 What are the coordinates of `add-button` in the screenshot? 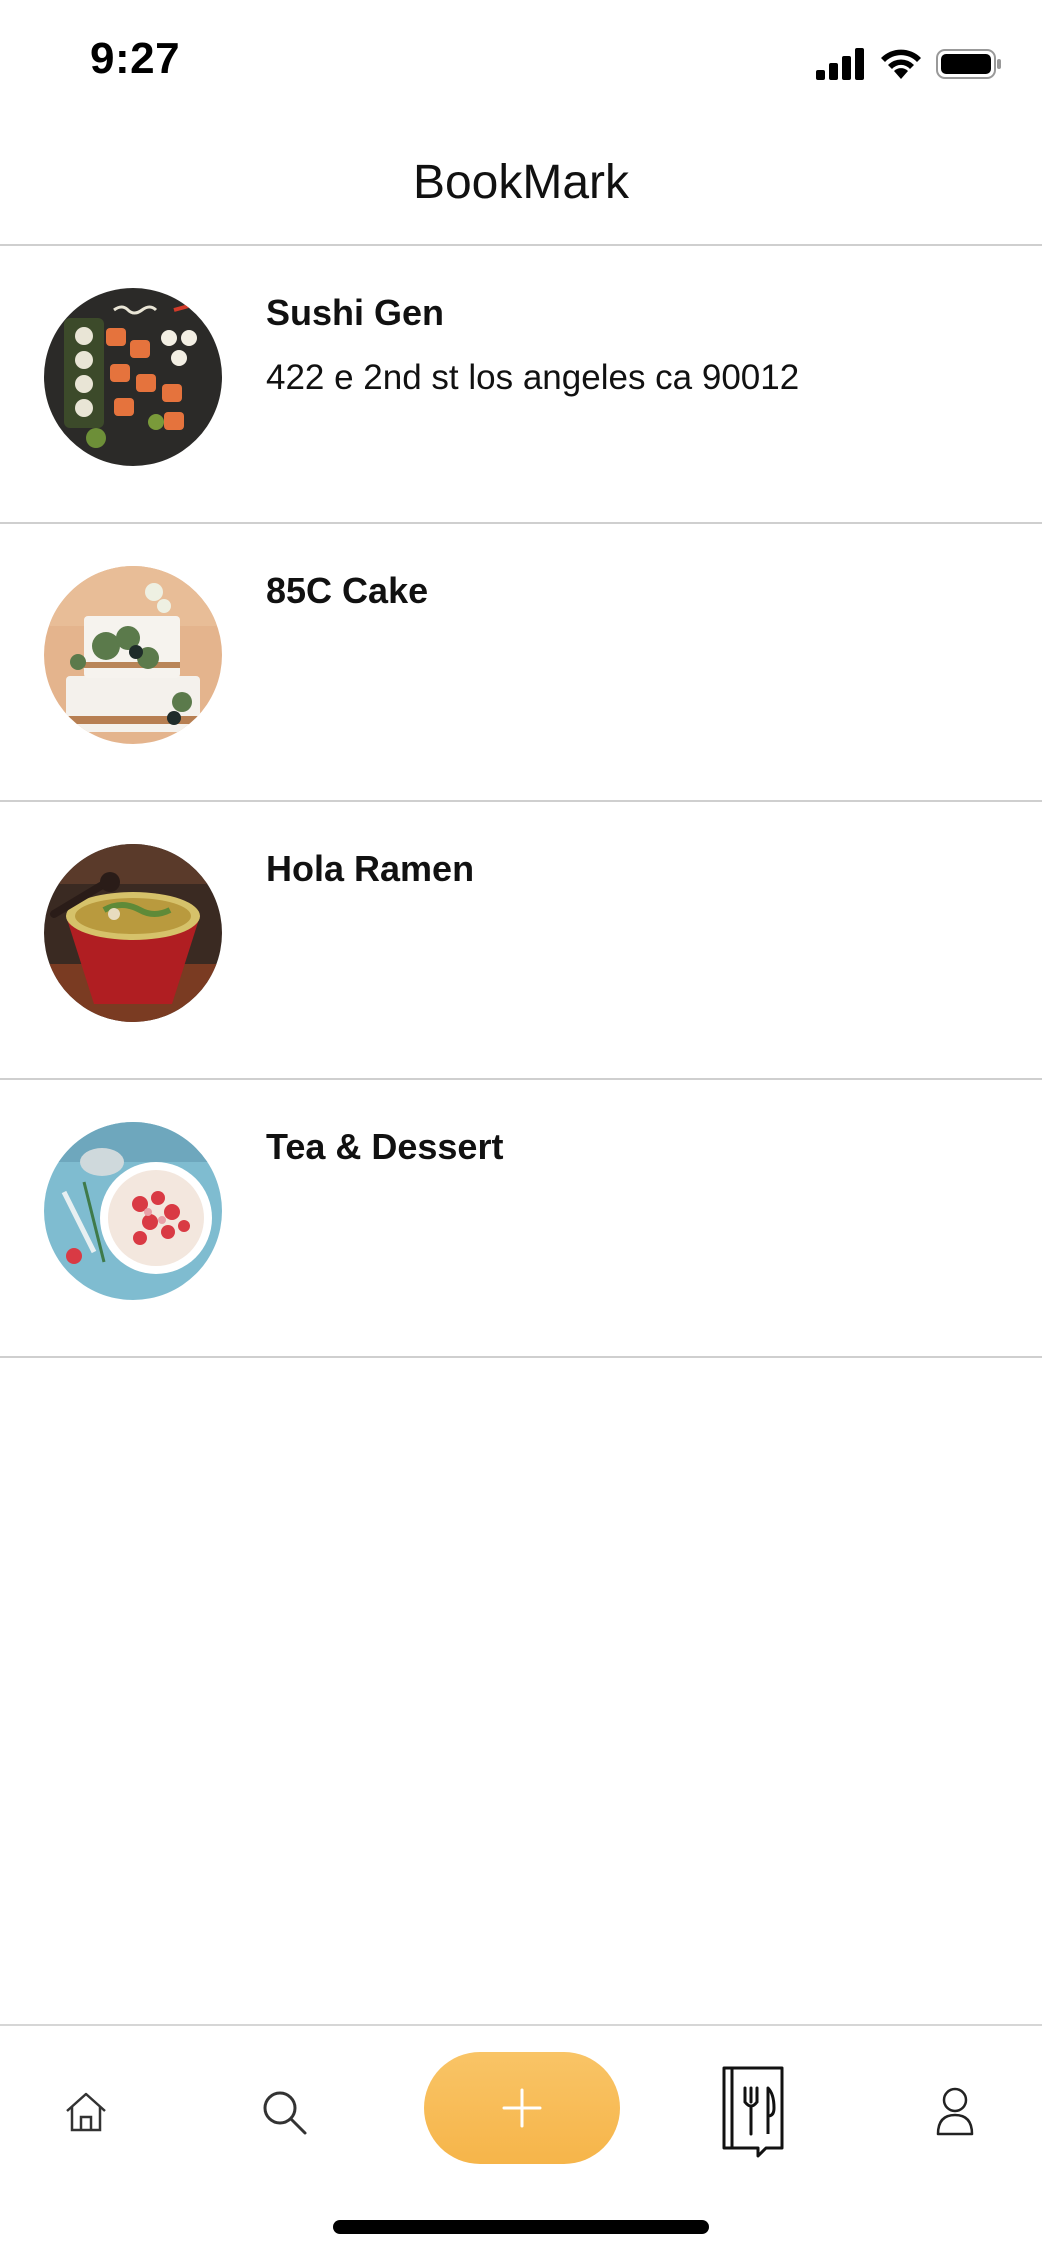 It's located at (522, 2108).